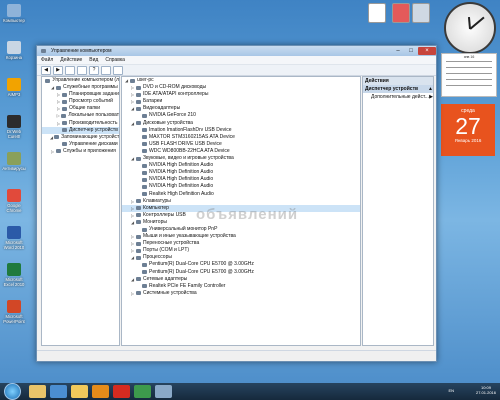 This screenshot has width=500, height=400. What do you see at coordinates (241, 80) in the screenshot?
I see `device-tree-item: ◢ user-pc` at bounding box center [241, 80].